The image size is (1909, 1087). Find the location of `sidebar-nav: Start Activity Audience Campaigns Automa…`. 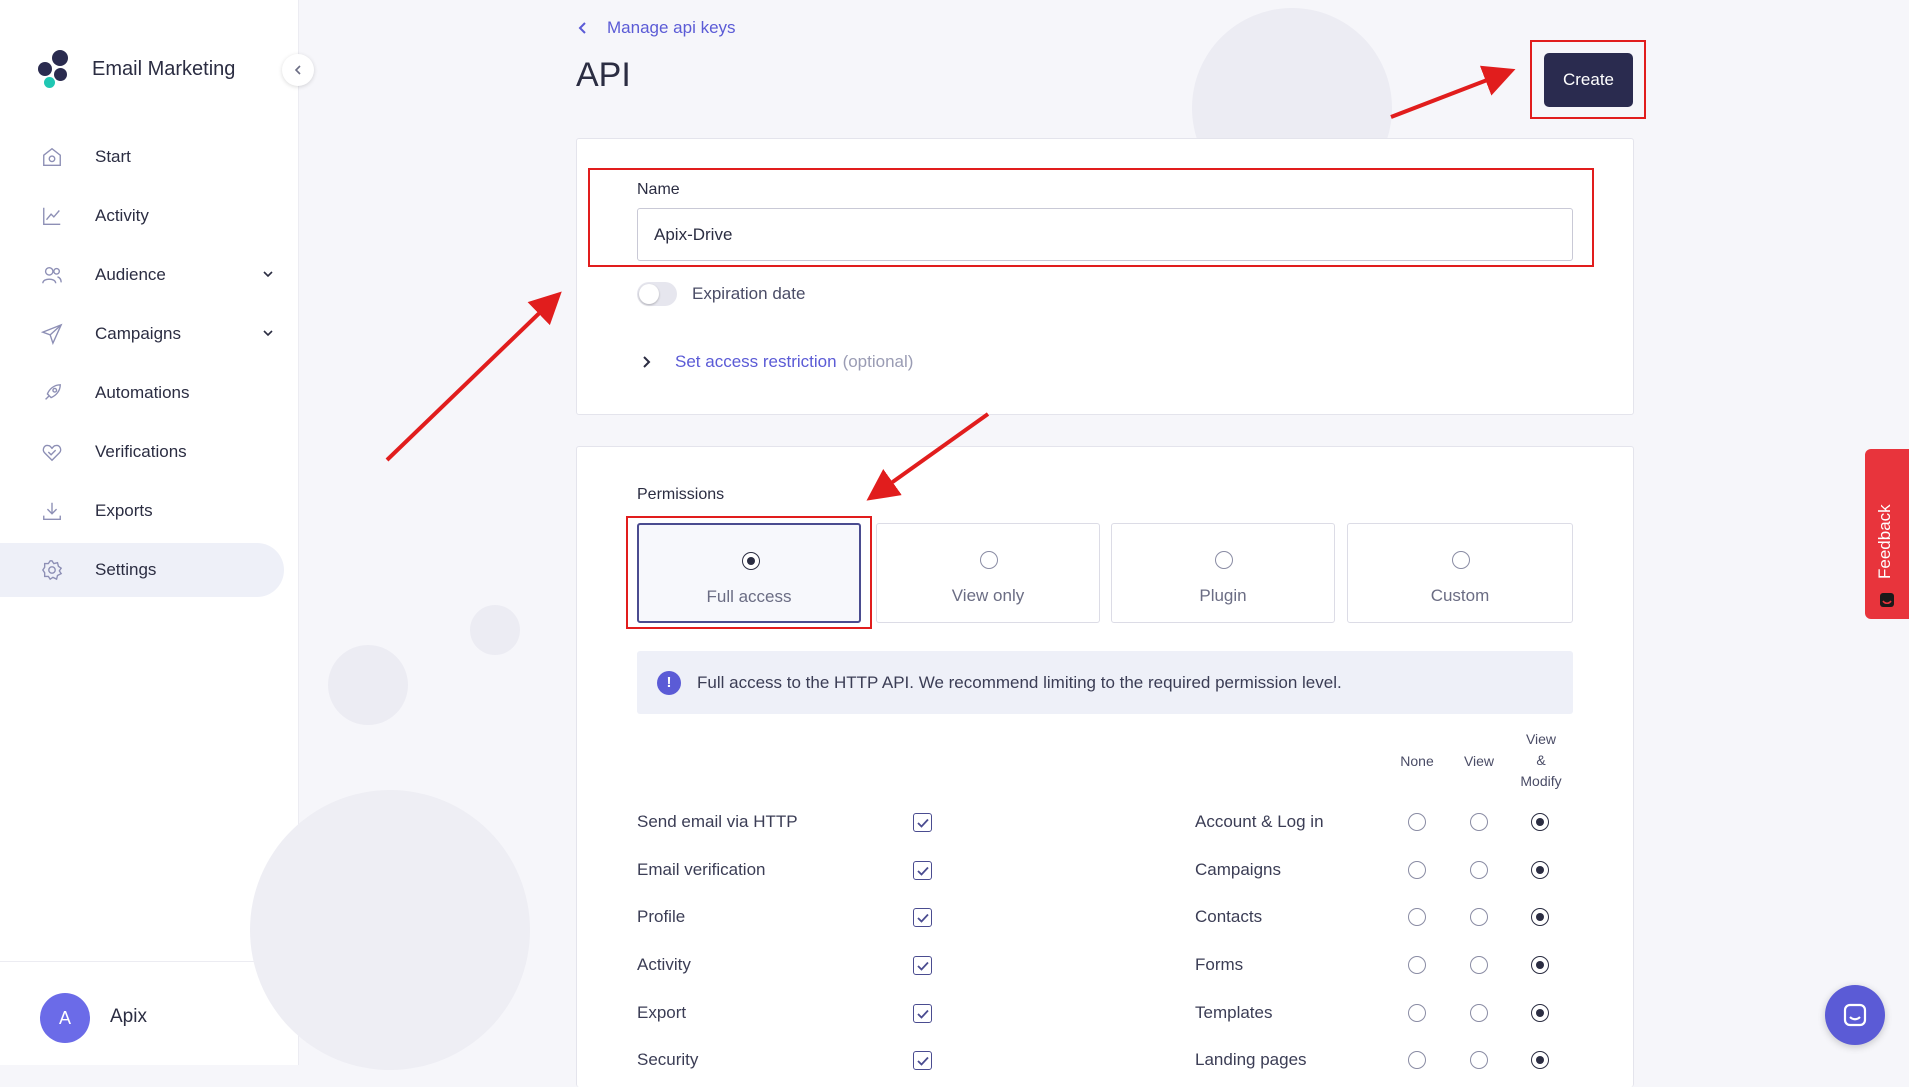

sidebar-nav: Start Activity Audience Campaigns Automa… is located at coordinates (149, 366).